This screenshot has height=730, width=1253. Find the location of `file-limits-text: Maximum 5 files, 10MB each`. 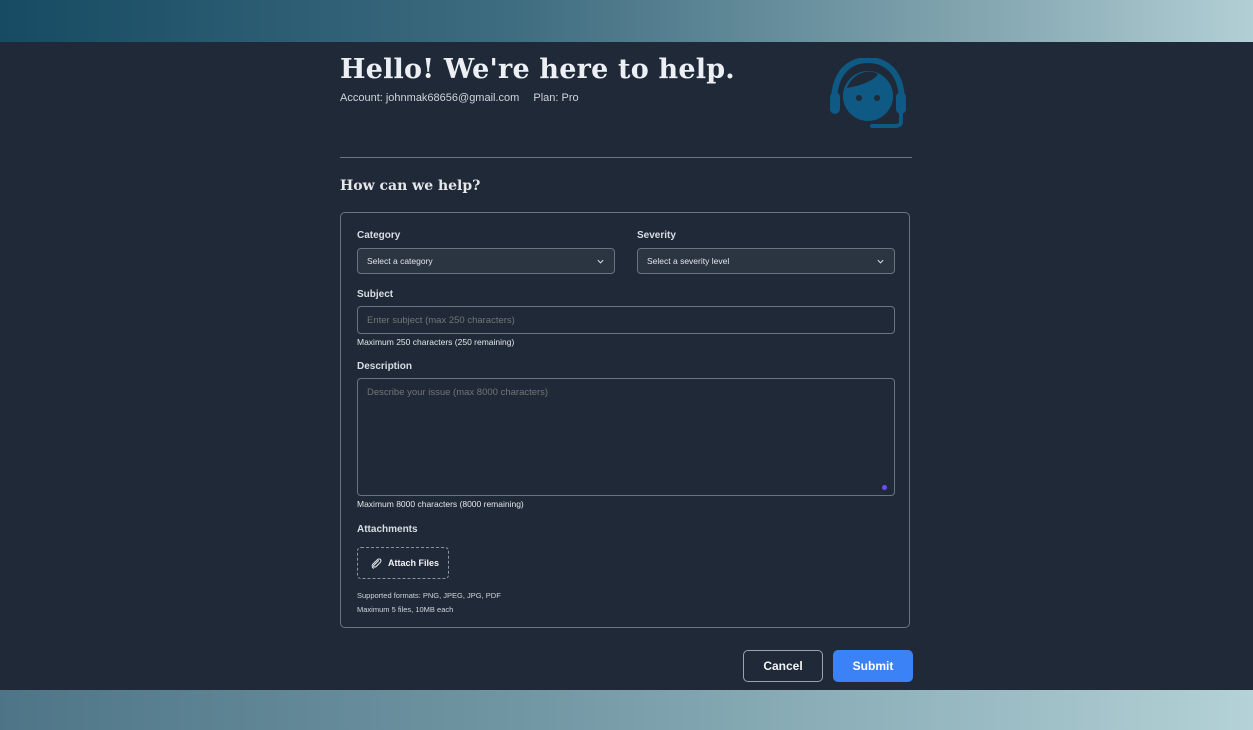

file-limits-text: Maximum 5 files, 10MB each is located at coordinates (405, 609).